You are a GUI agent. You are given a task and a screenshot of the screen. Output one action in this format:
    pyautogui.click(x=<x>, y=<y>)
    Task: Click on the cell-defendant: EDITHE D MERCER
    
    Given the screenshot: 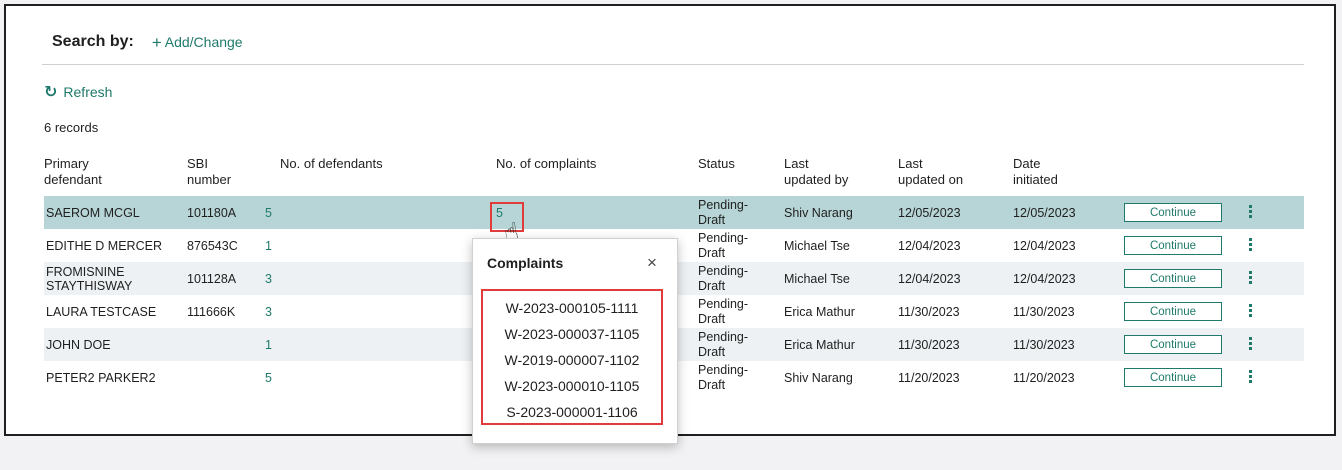 What is the action you would take?
    pyautogui.click(x=104, y=245)
    